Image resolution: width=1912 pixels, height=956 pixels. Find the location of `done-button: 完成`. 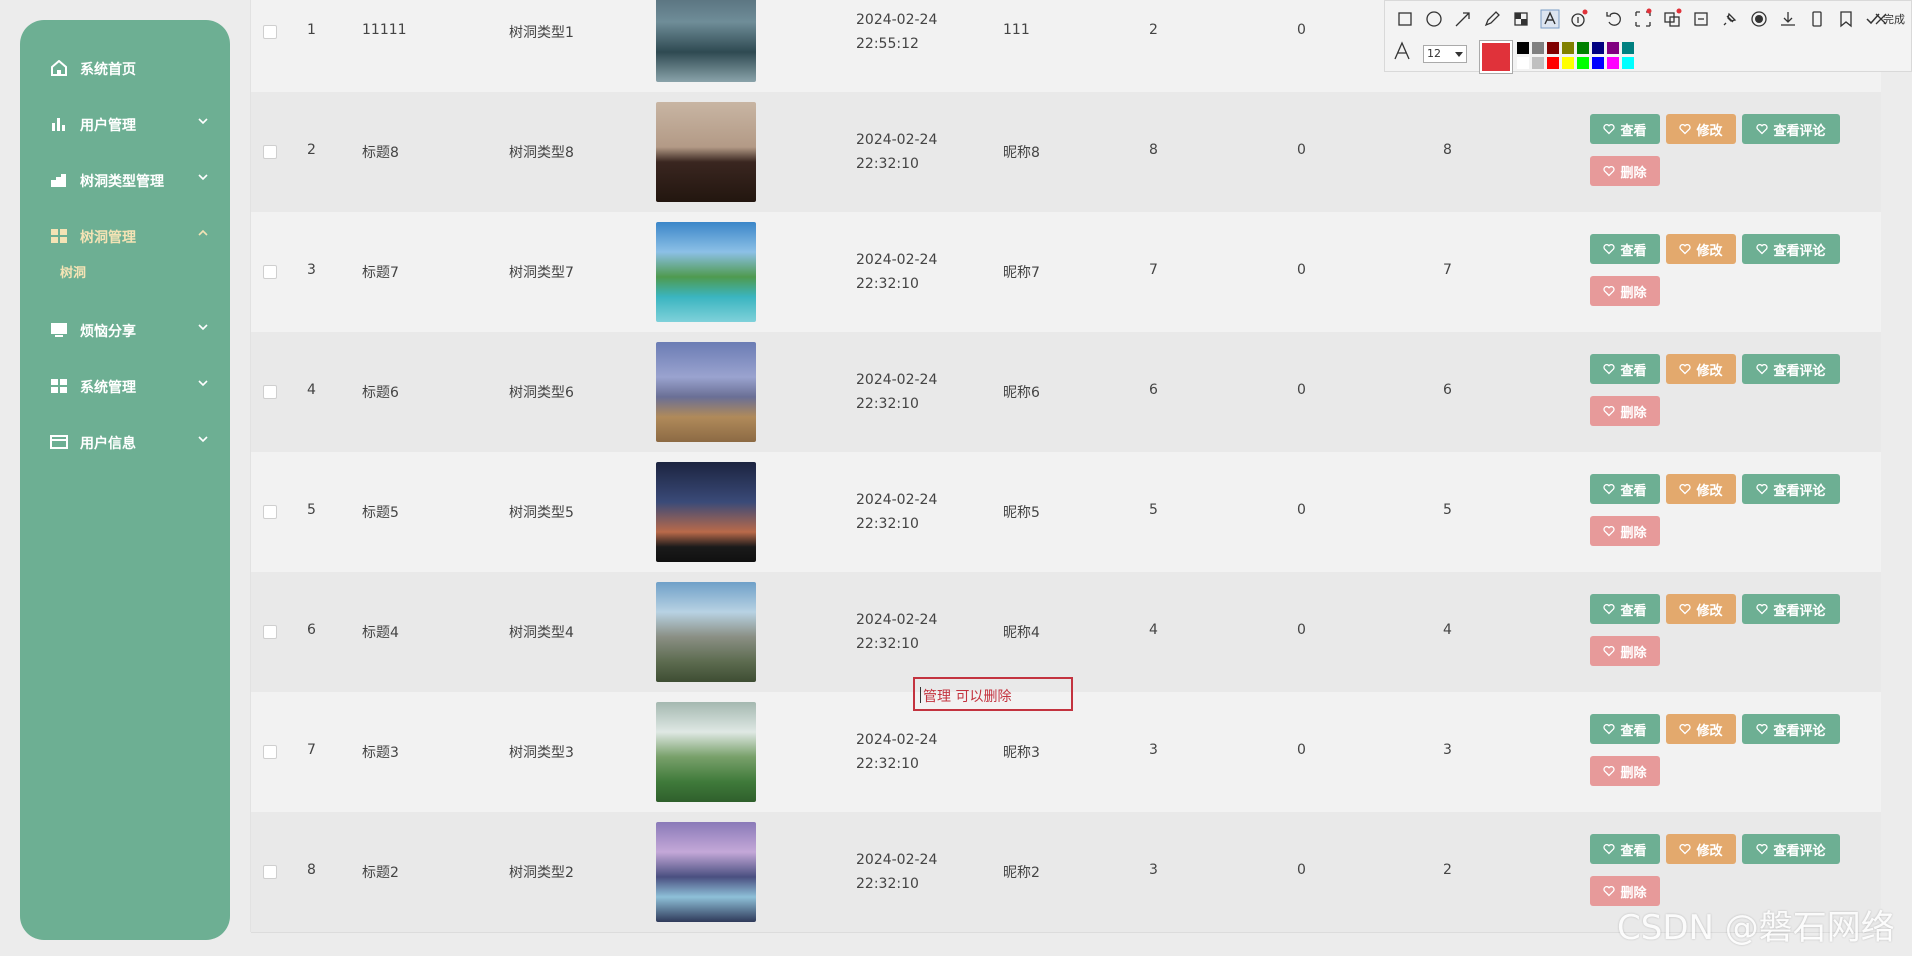

done-button: 完成 is located at coordinates (1885, 19).